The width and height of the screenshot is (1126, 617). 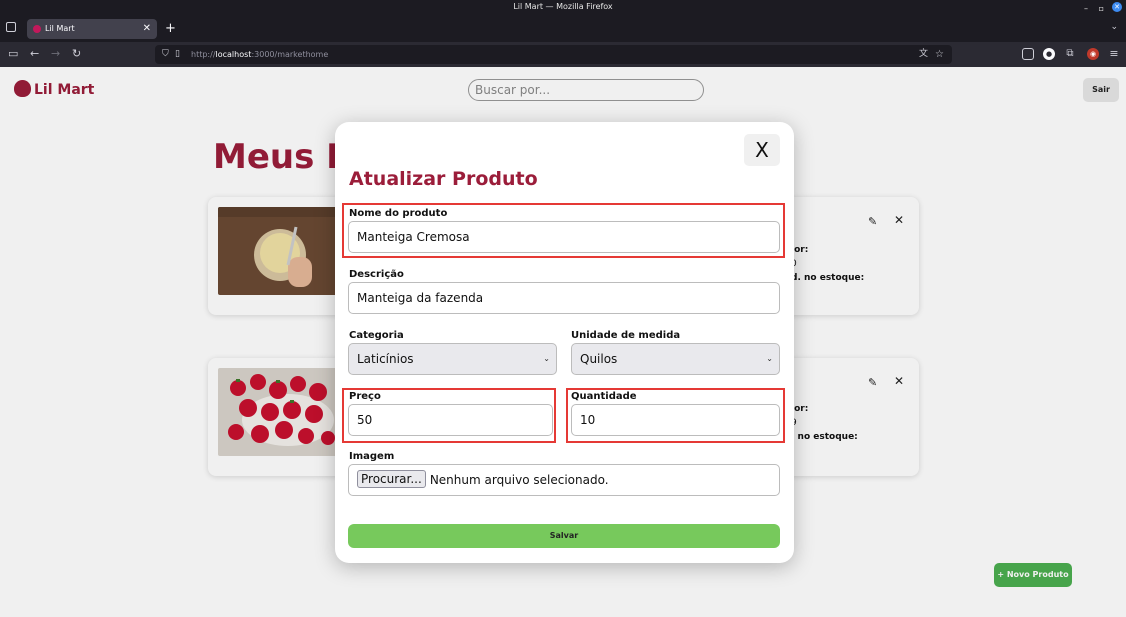 I want to click on back-icon: ←, so click(x=34, y=54).